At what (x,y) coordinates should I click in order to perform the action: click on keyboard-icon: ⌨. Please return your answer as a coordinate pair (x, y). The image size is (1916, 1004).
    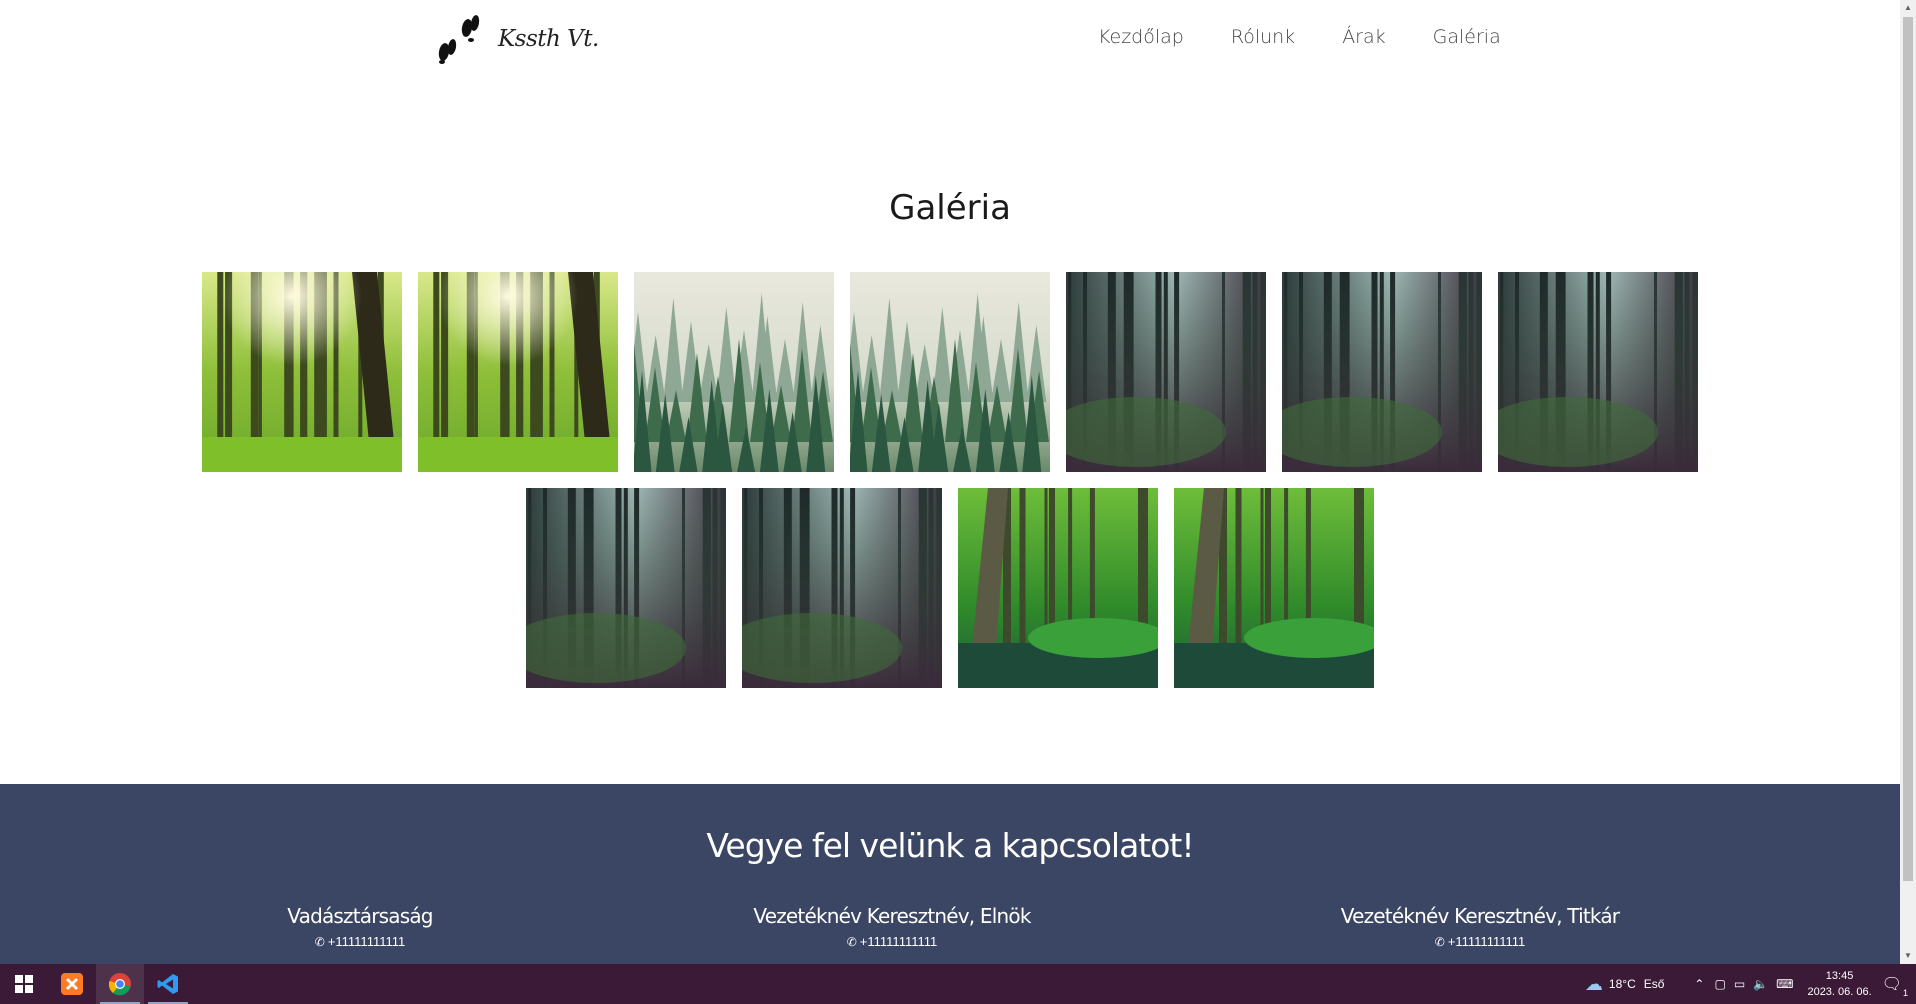
    Looking at the image, I should click on (1784, 984).